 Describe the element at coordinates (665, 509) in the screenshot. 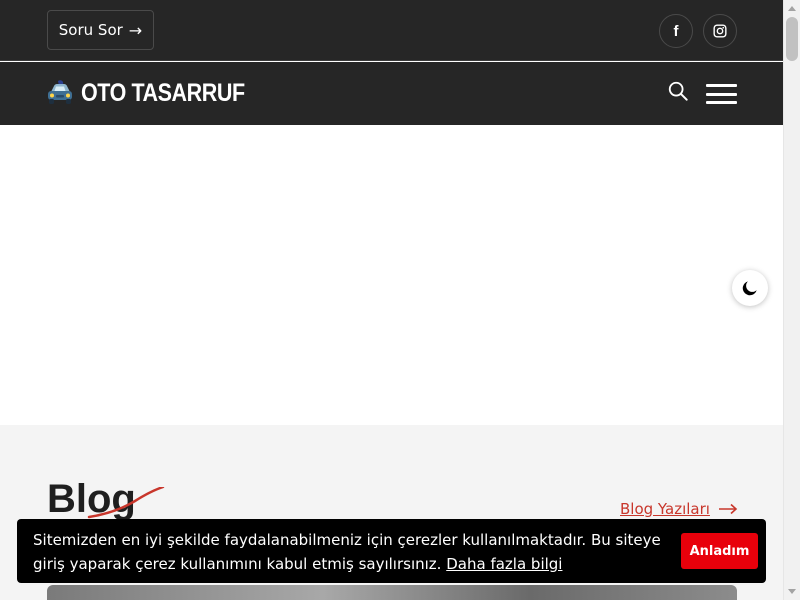

I see `blog-posts-link-label: Blog Yazıları` at that location.